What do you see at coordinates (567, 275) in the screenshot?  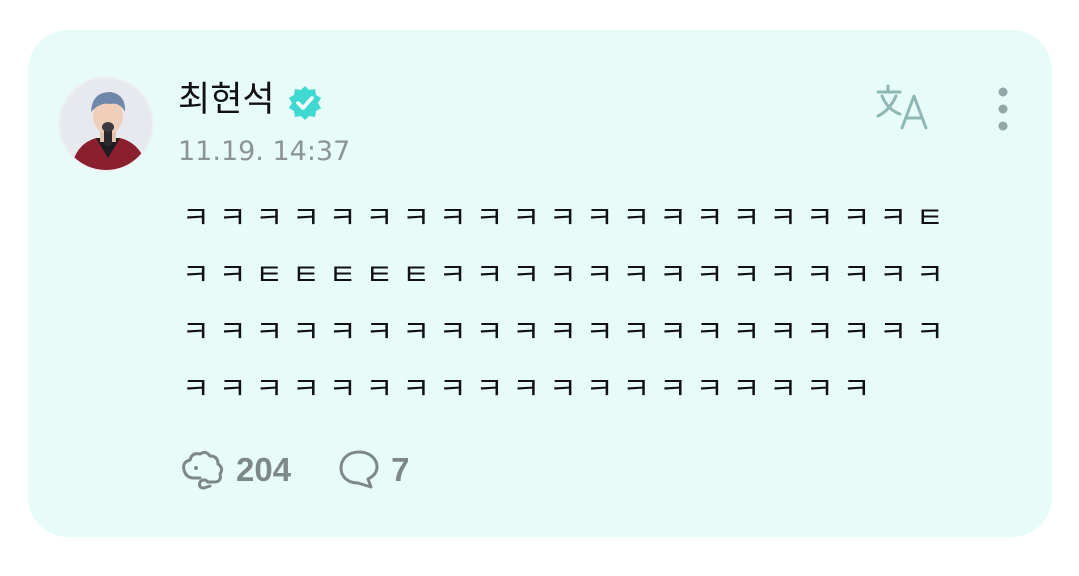 I see `post-text-line: ㅋㅋㅌㅌㅌㅌㅌㅋㅋㅋㅋㅋㅋㅋㅋㅋㅋㅋㅋㅋㅋ` at bounding box center [567, 275].